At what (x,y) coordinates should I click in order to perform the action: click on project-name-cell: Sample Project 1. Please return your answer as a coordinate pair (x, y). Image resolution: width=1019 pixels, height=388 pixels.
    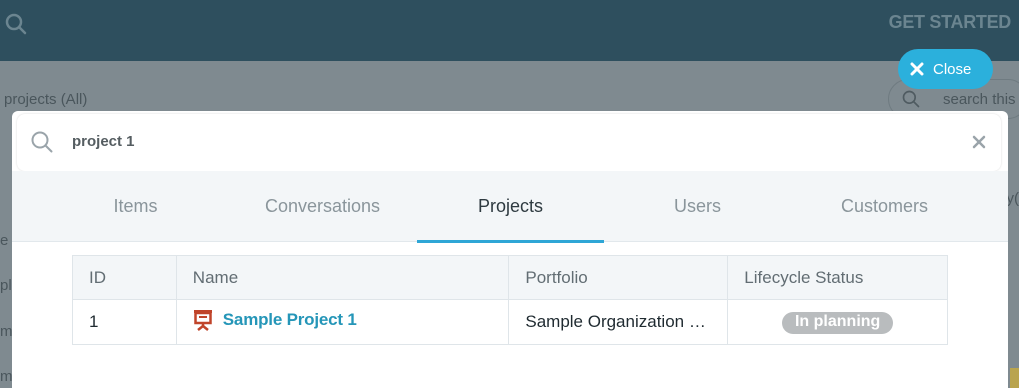
    Looking at the image, I should click on (342, 322).